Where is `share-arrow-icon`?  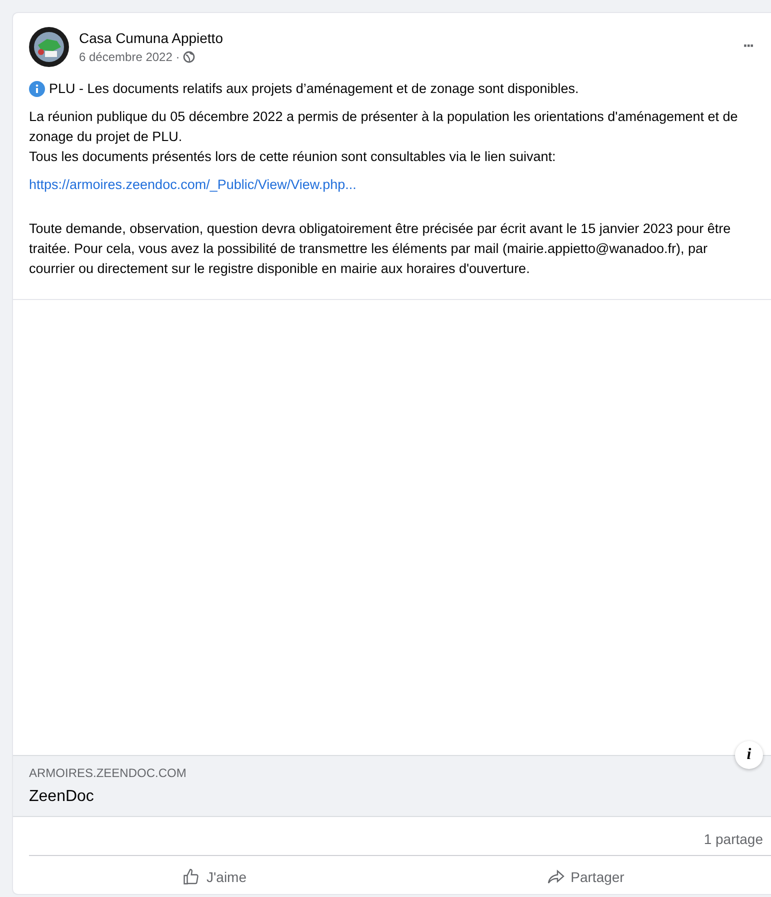 share-arrow-icon is located at coordinates (555, 877).